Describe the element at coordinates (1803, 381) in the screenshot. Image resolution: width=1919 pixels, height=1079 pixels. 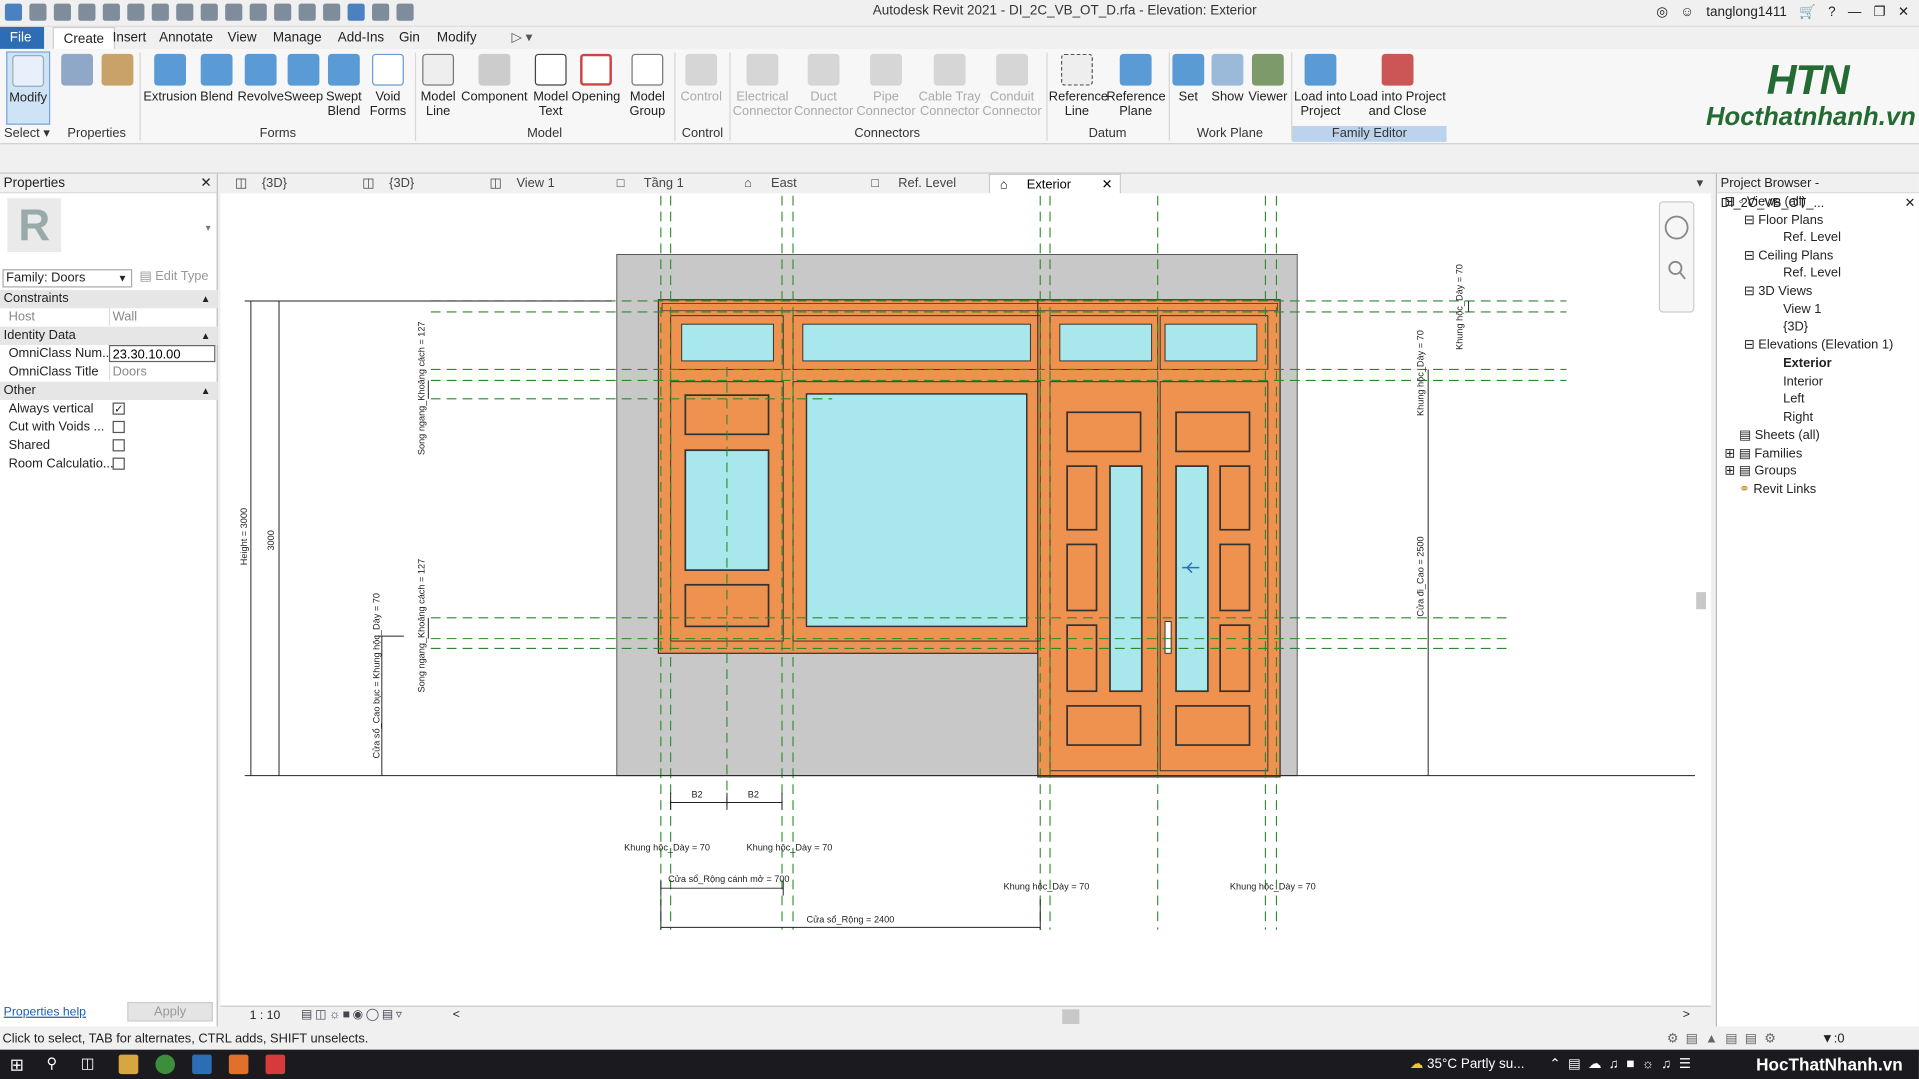
I see `tree-interior: Interior` at that location.